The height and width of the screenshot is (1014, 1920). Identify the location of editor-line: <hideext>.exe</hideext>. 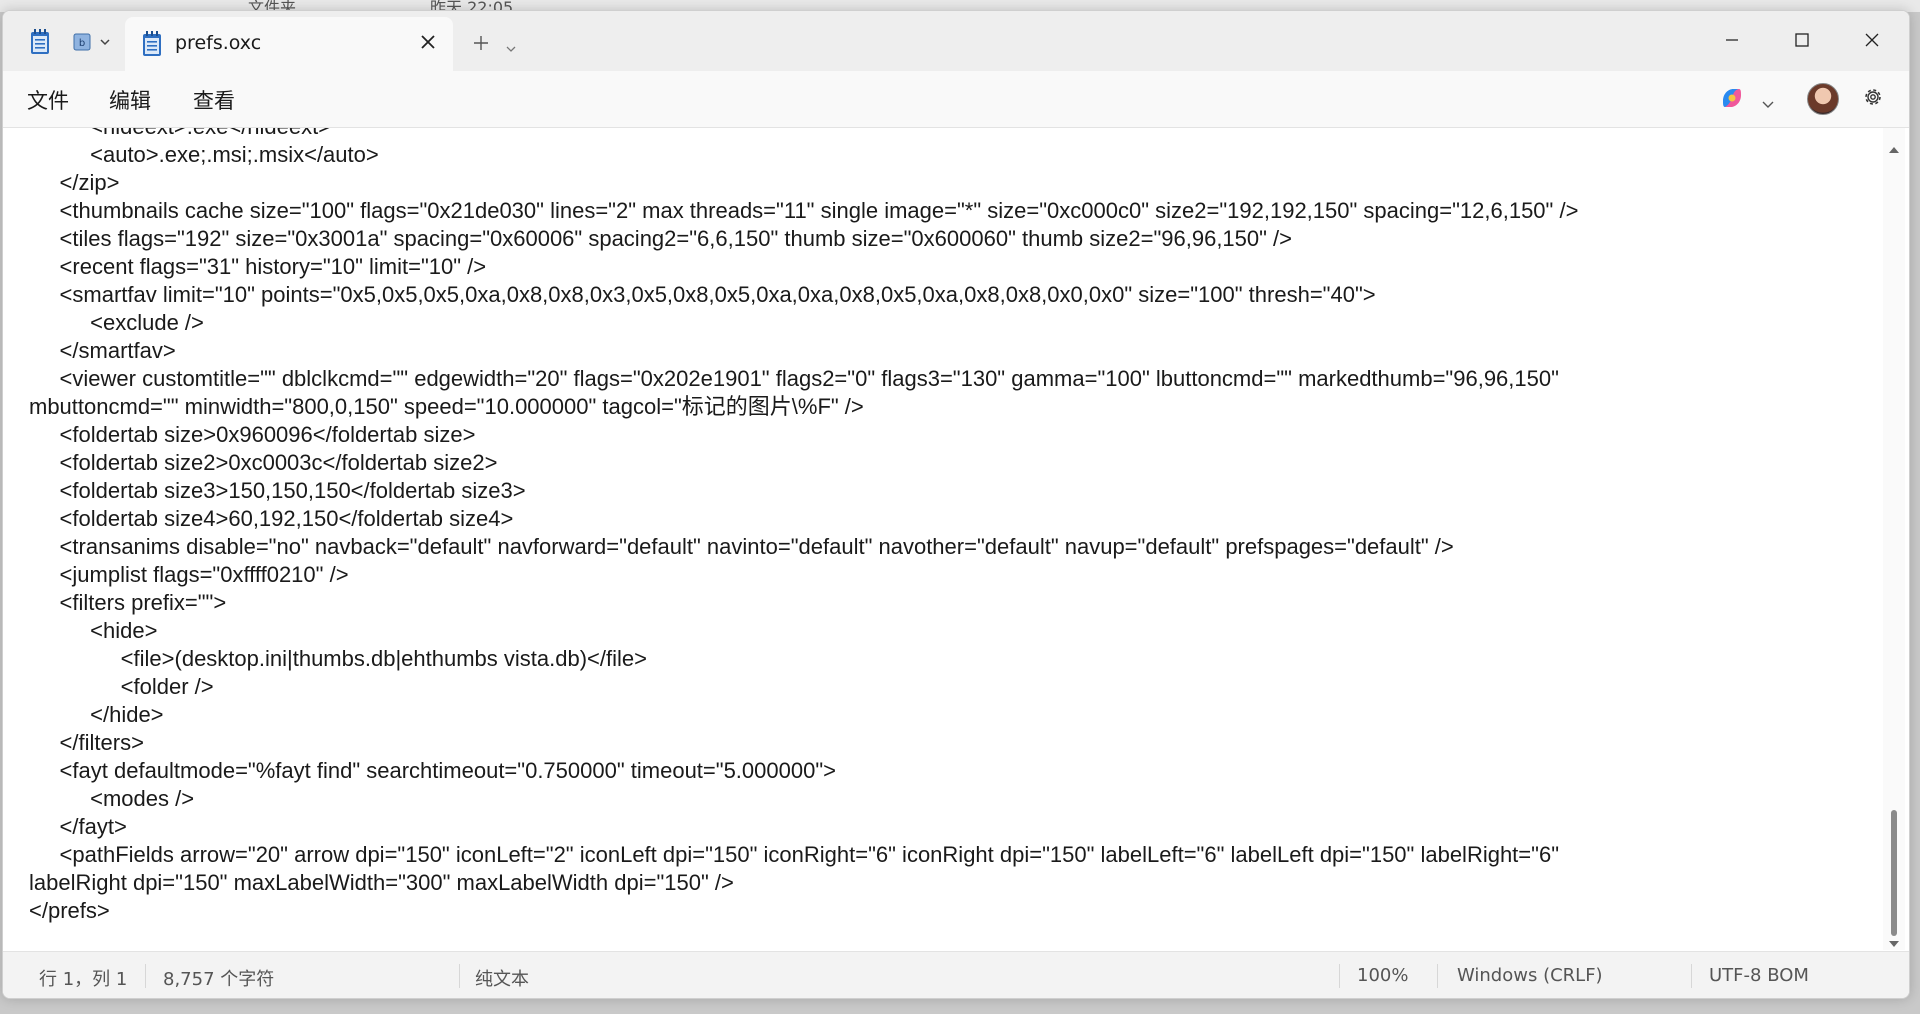
(803, 134).